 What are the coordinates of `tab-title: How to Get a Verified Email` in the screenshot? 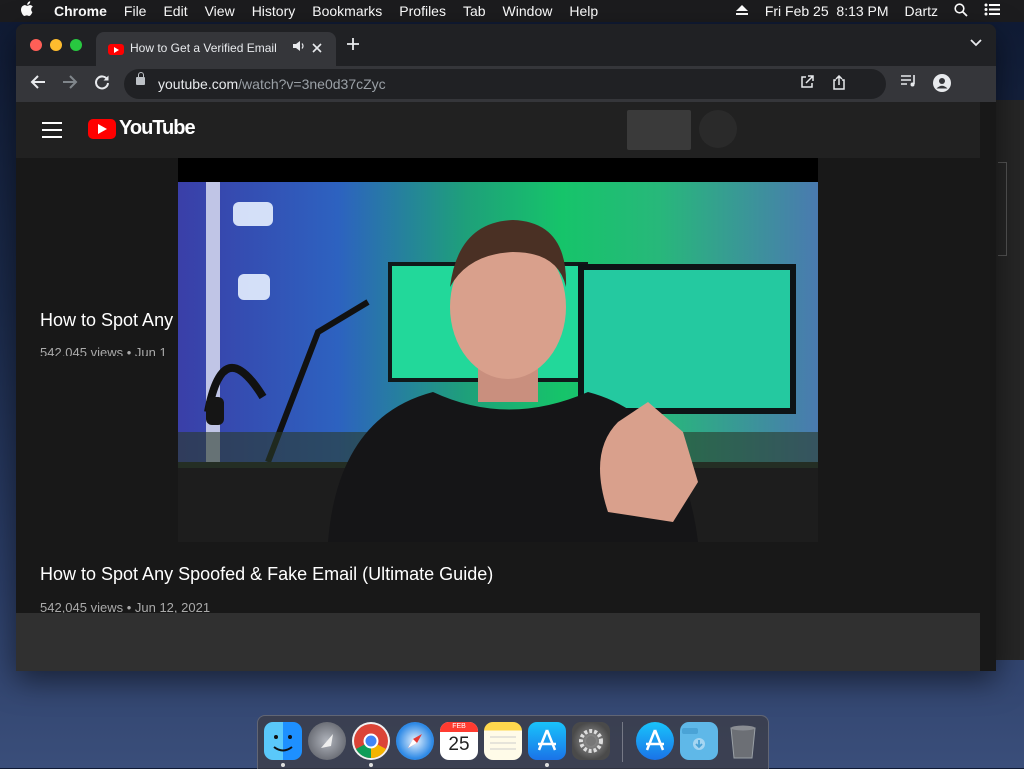 It's located at (203, 48).